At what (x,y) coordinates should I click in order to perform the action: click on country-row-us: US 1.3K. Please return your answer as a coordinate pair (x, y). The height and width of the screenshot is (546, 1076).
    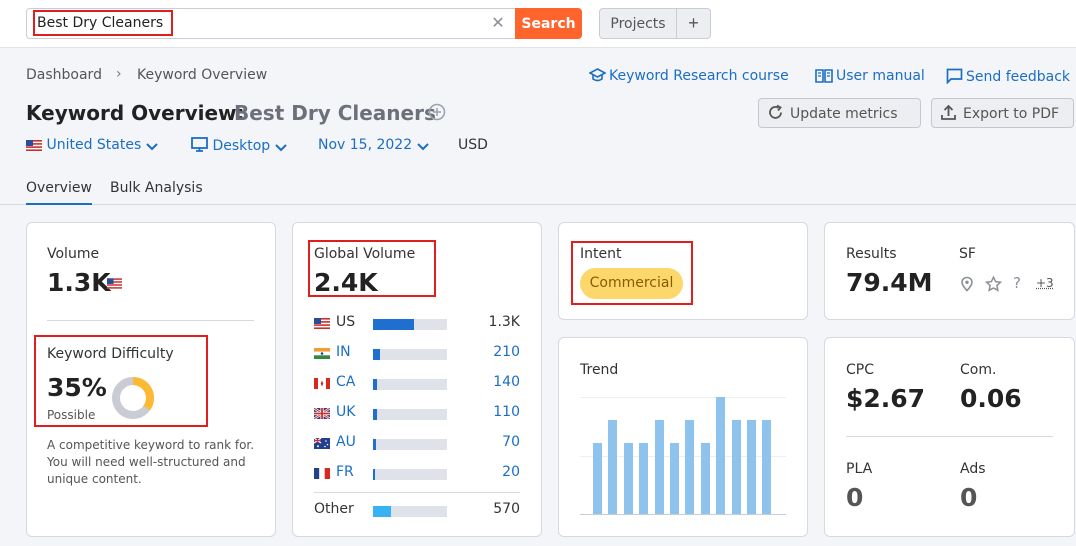
    Looking at the image, I should click on (418, 324).